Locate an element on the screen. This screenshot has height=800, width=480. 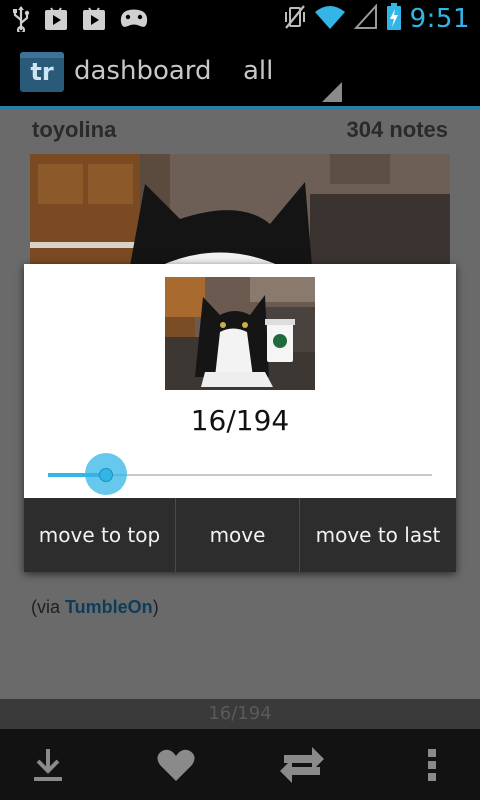
slider-thumb is located at coordinates (105, 475).